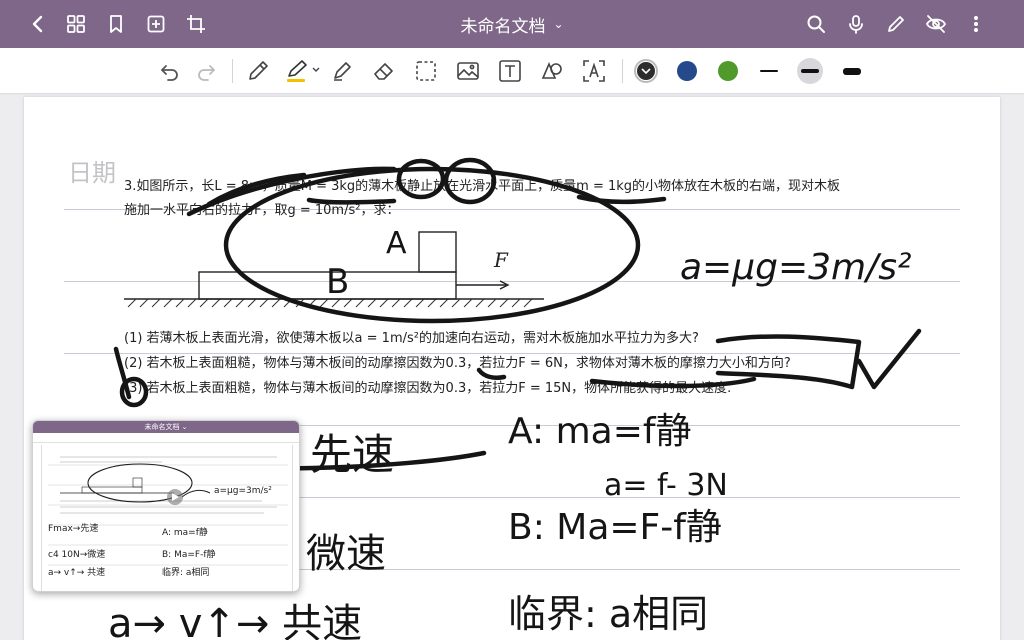  Describe the element at coordinates (188, 554) in the screenshot. I see `preview-note-5: B: Ma=F-f静` at that location.